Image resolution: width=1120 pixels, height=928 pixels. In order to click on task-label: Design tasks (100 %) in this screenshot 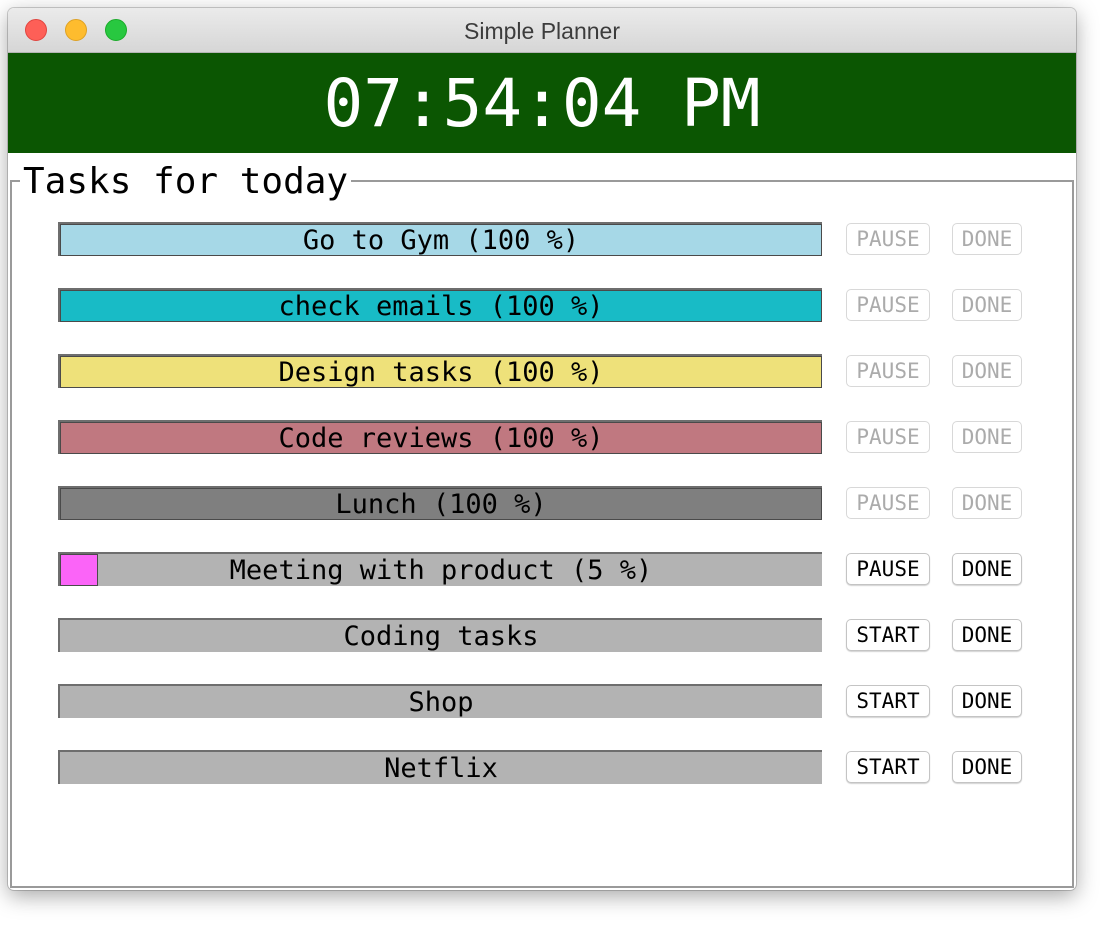, I will do `click(441, 372)`.